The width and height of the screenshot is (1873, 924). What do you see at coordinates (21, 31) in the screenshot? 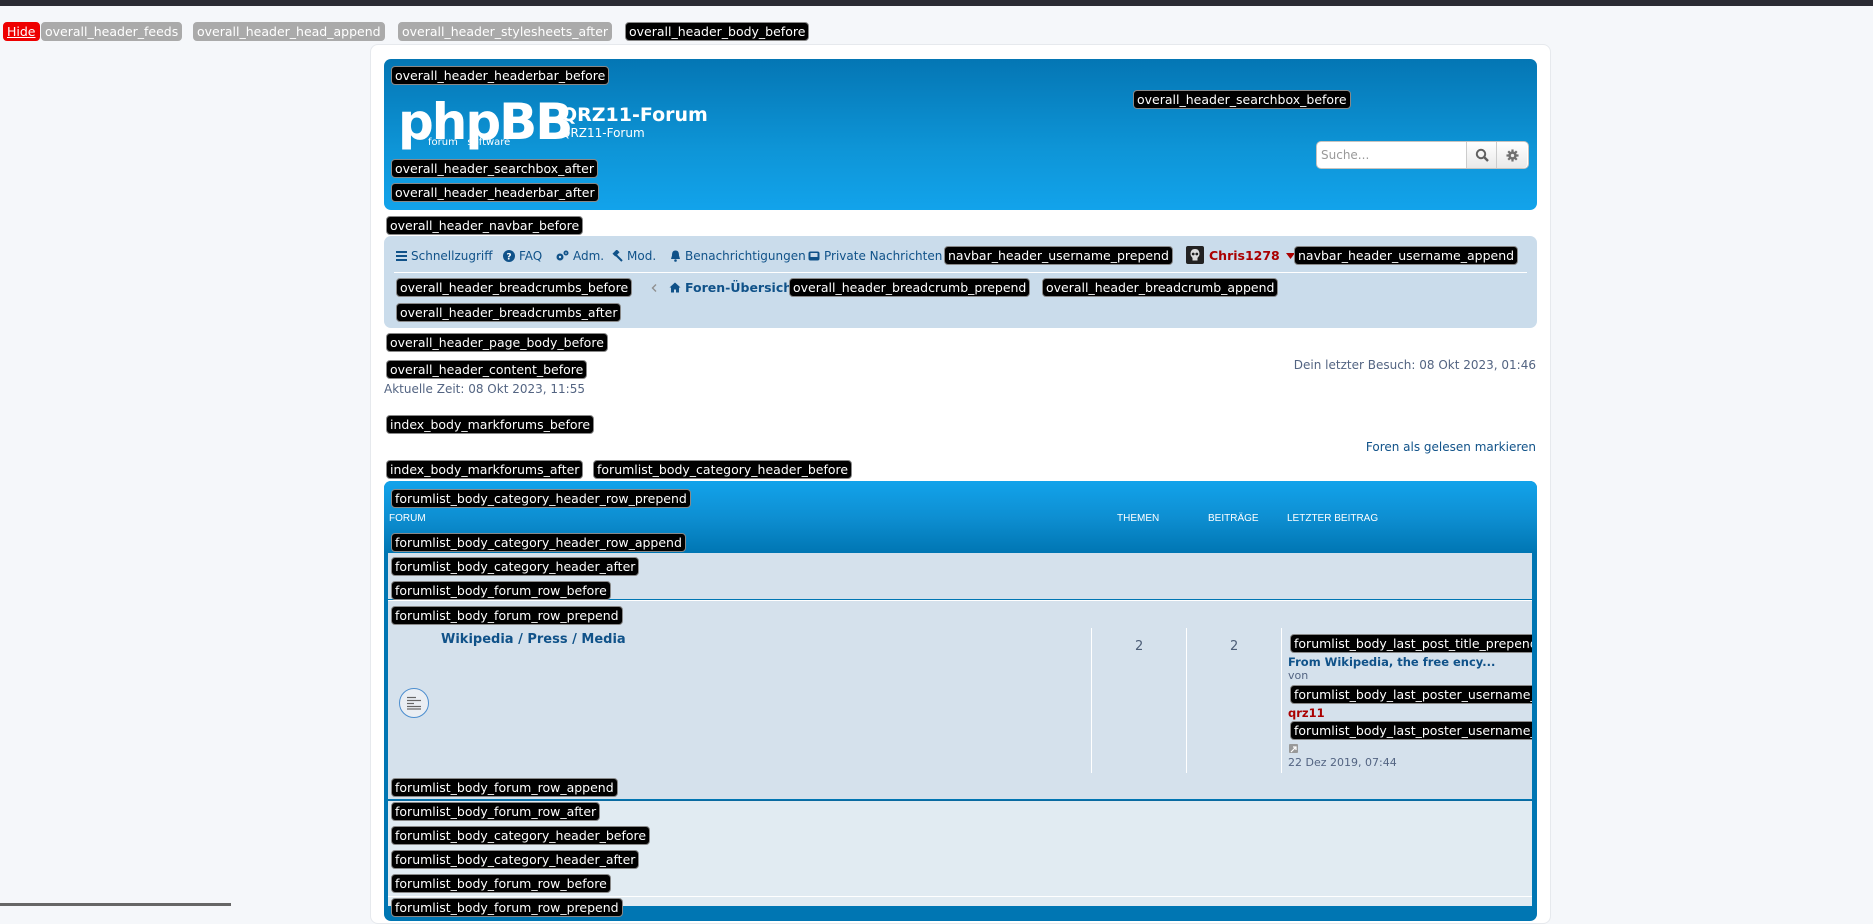
I see `hide-events-link: Hide` at bounding box center [21, 31].